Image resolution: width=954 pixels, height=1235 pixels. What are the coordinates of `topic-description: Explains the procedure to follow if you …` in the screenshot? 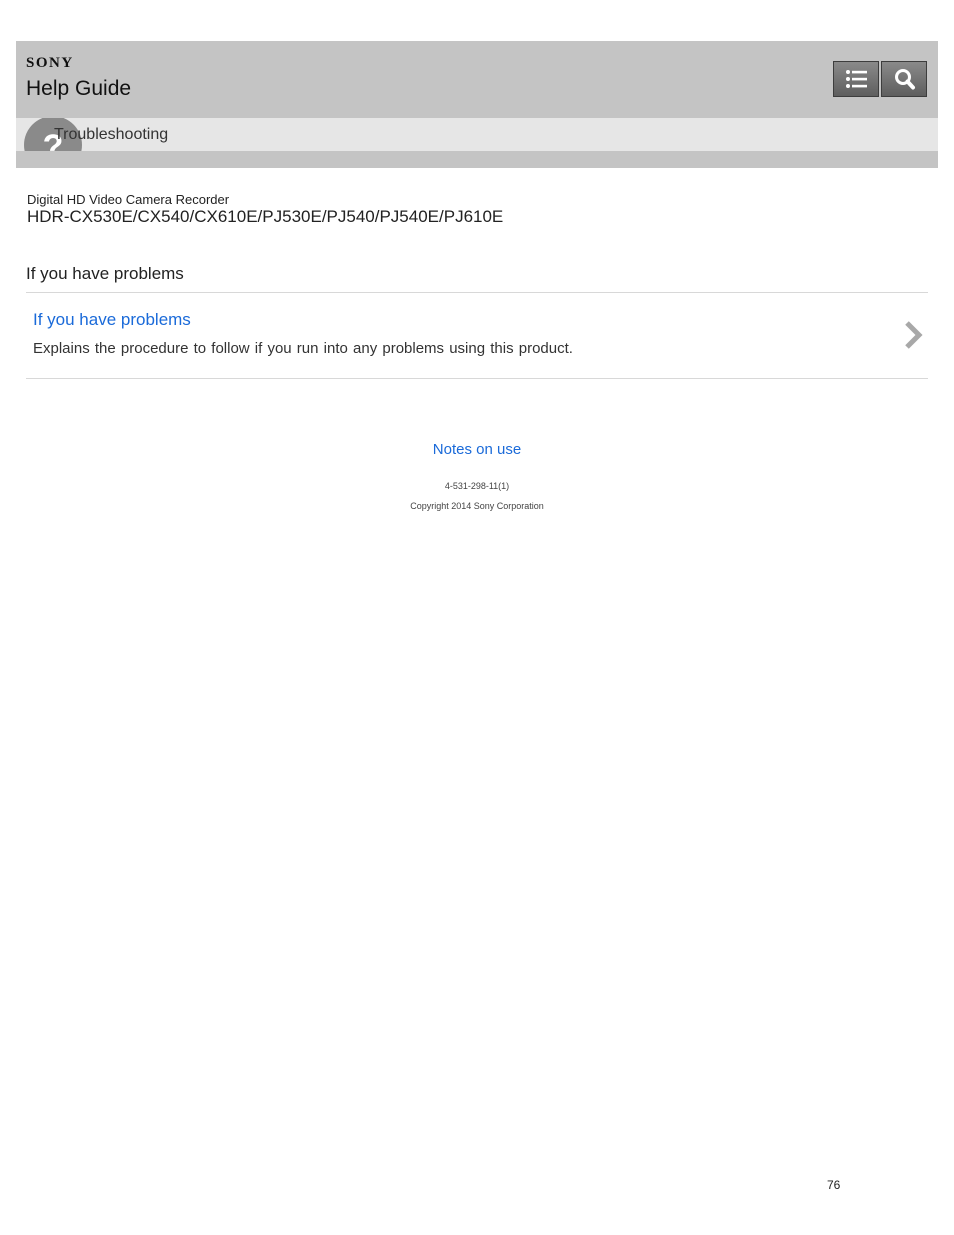 It's located at (303, 348).